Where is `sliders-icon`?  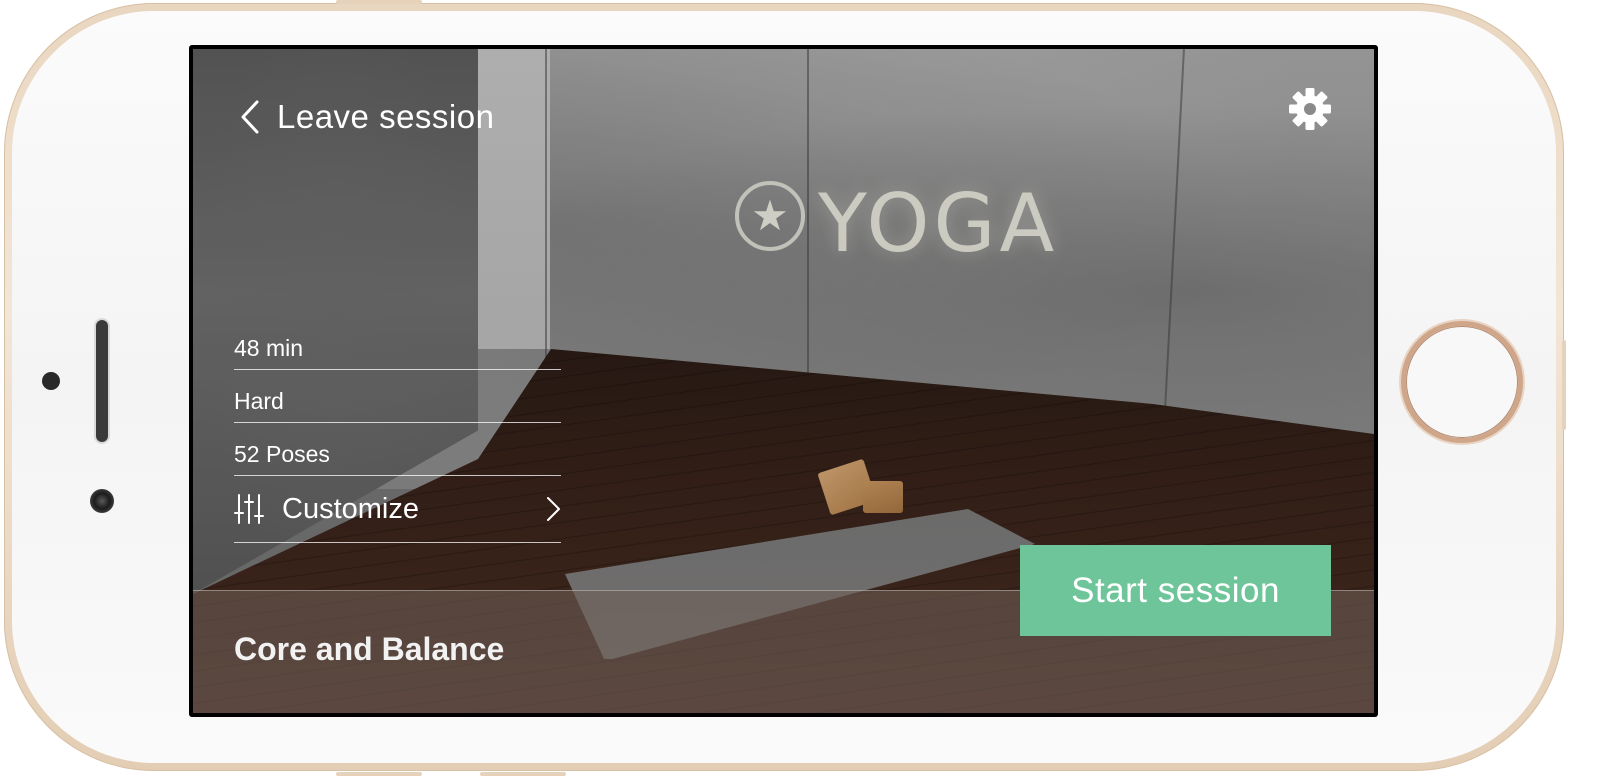 sliders-icon is located at coordinates (249, 509).